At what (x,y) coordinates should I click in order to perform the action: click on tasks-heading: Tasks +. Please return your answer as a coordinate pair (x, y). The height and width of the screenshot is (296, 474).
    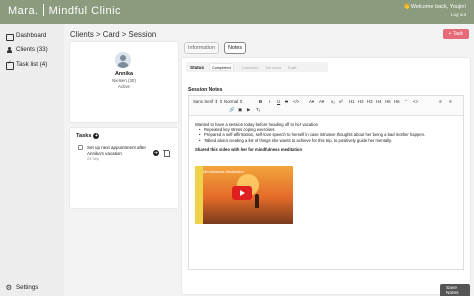
    Looking at the image, I should click on (88, 136).